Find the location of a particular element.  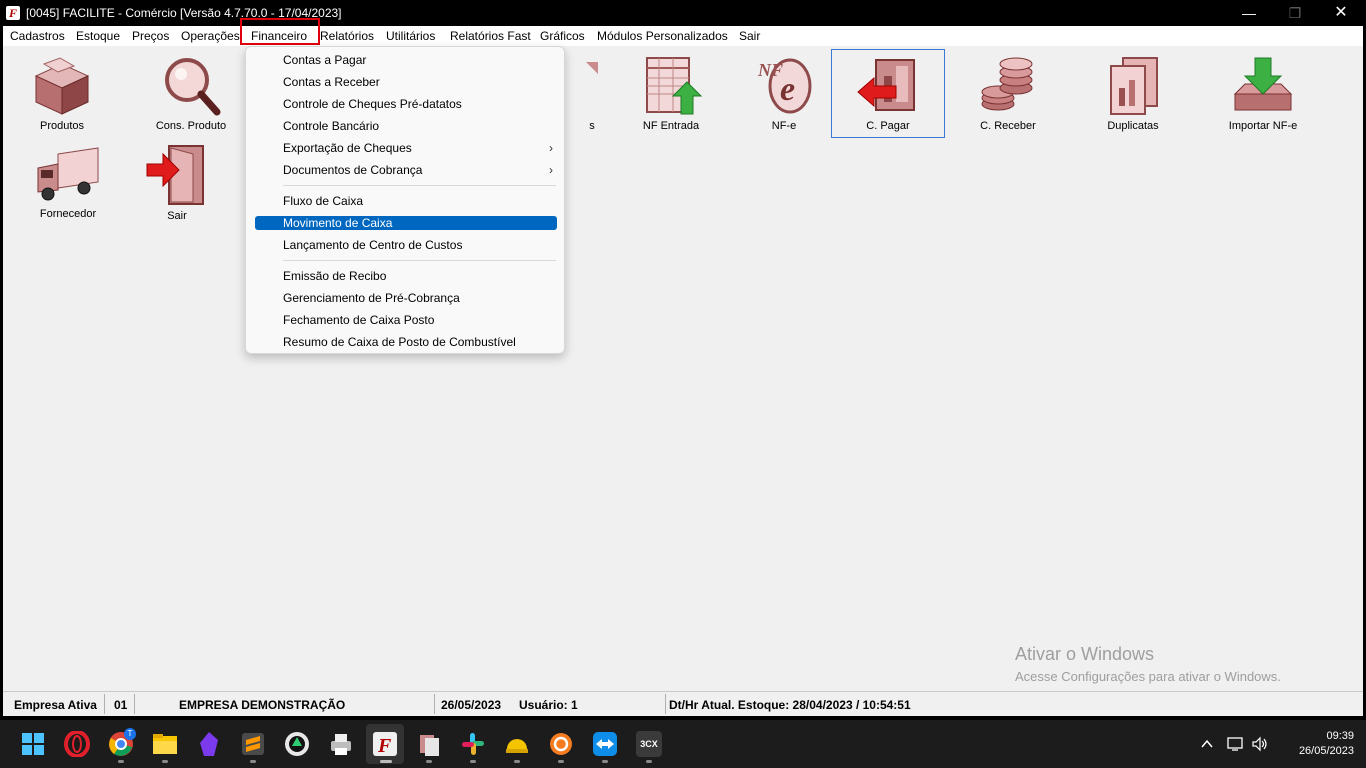

menu-item-exportacao-de-cheques: Exportação de Cheques › is located at coordinates (406, 148).